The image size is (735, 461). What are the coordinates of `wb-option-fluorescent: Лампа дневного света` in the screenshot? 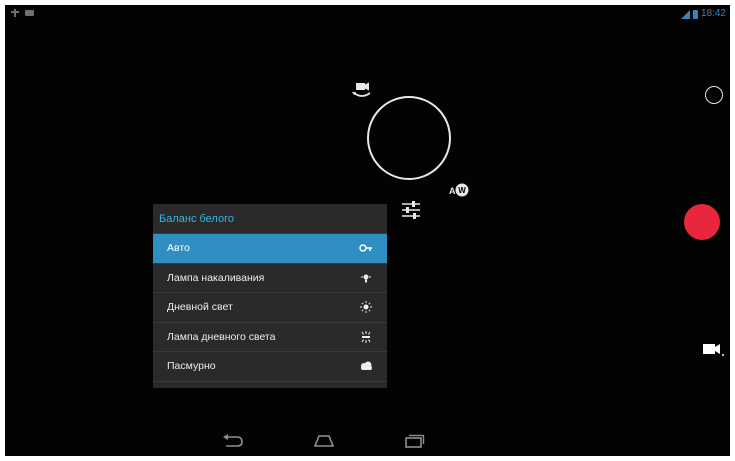 It's located at (270, 337).